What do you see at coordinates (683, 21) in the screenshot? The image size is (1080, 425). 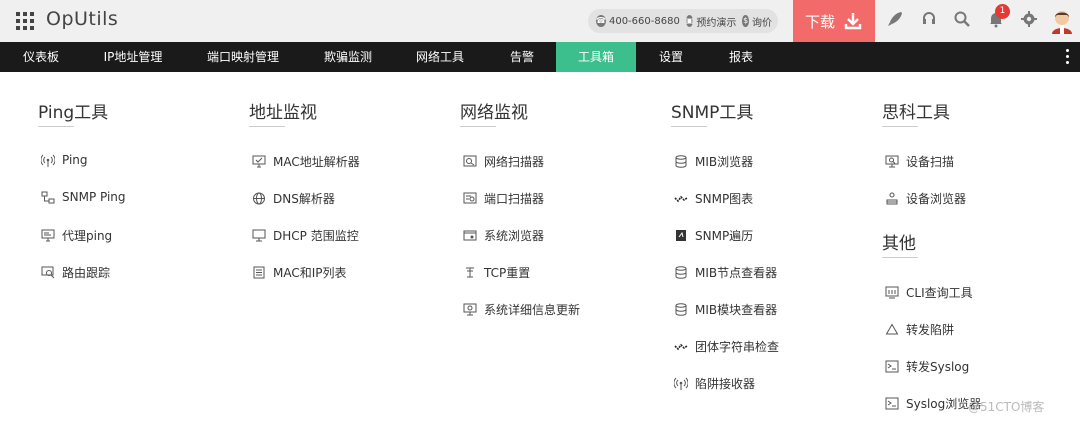 I see `contact-pill: ☎ 400-660-8680 ▣ 预约演示 $ 询价` at bounding box center [683, 21].